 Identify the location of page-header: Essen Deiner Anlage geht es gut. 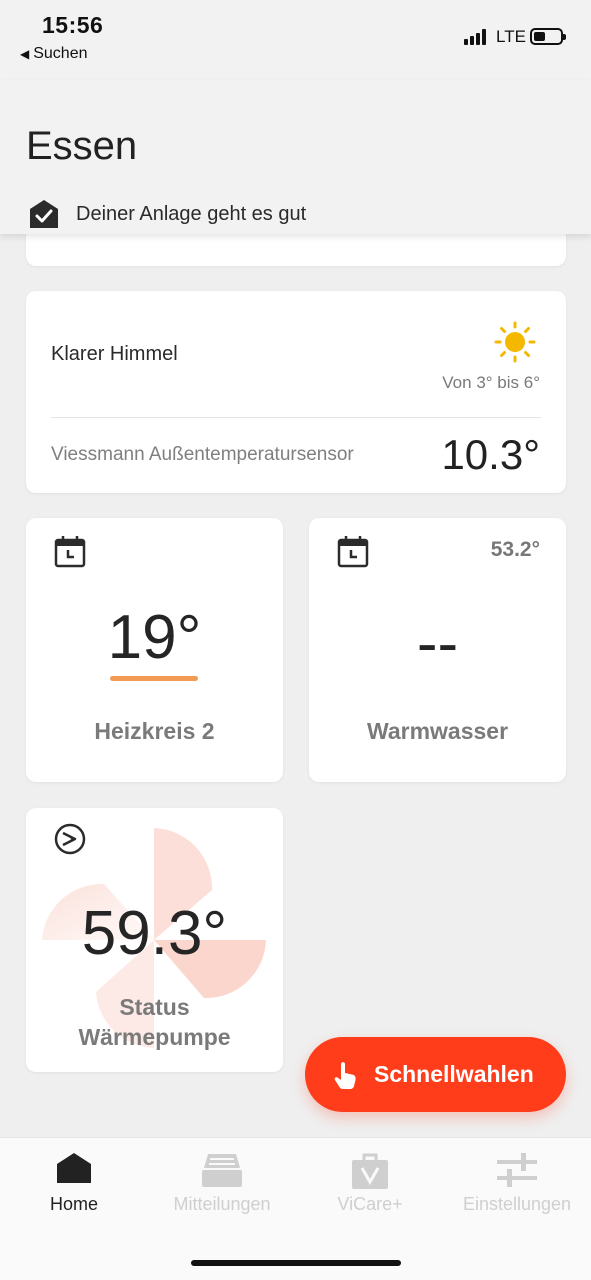
(295, 157).